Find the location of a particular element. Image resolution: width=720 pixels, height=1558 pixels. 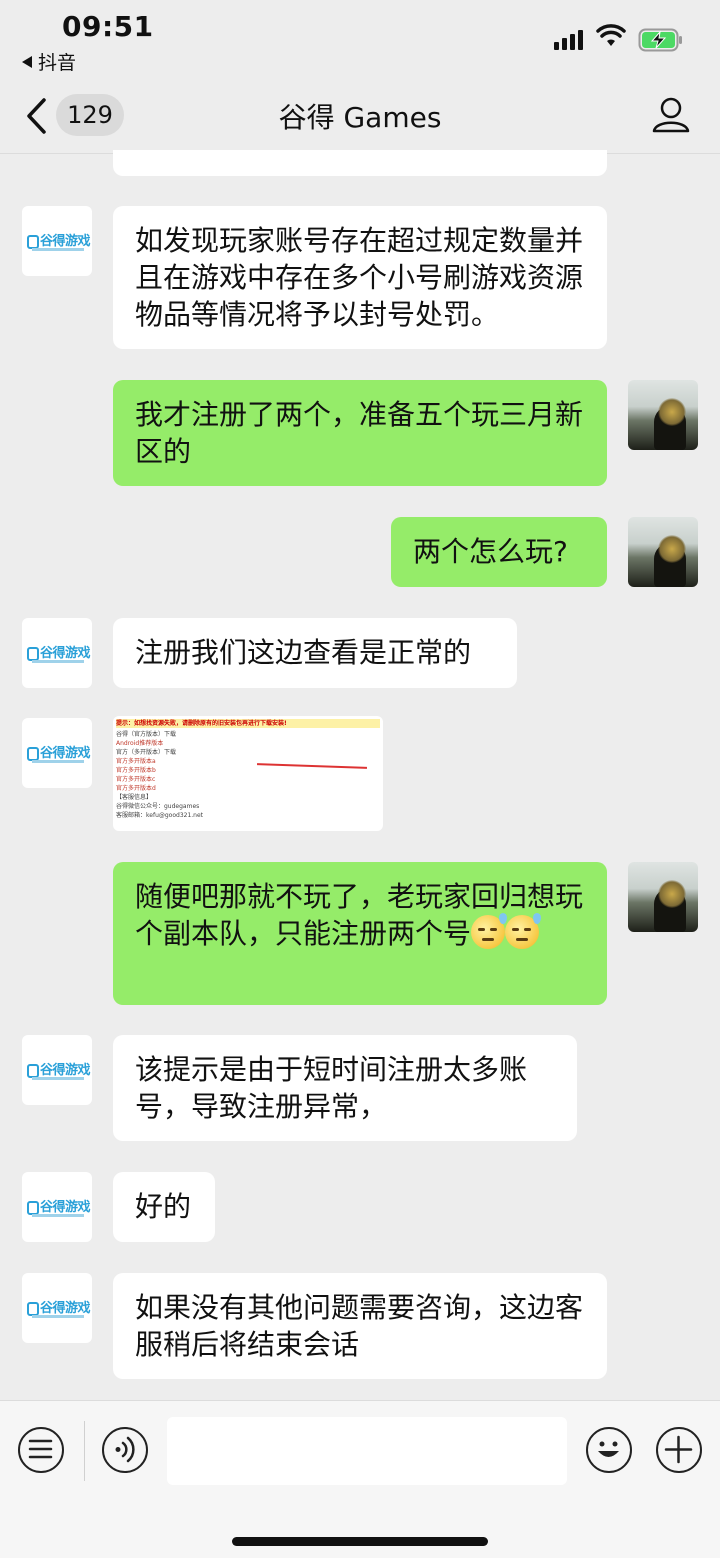

voice-icon is located at coordinates (125, 1450).